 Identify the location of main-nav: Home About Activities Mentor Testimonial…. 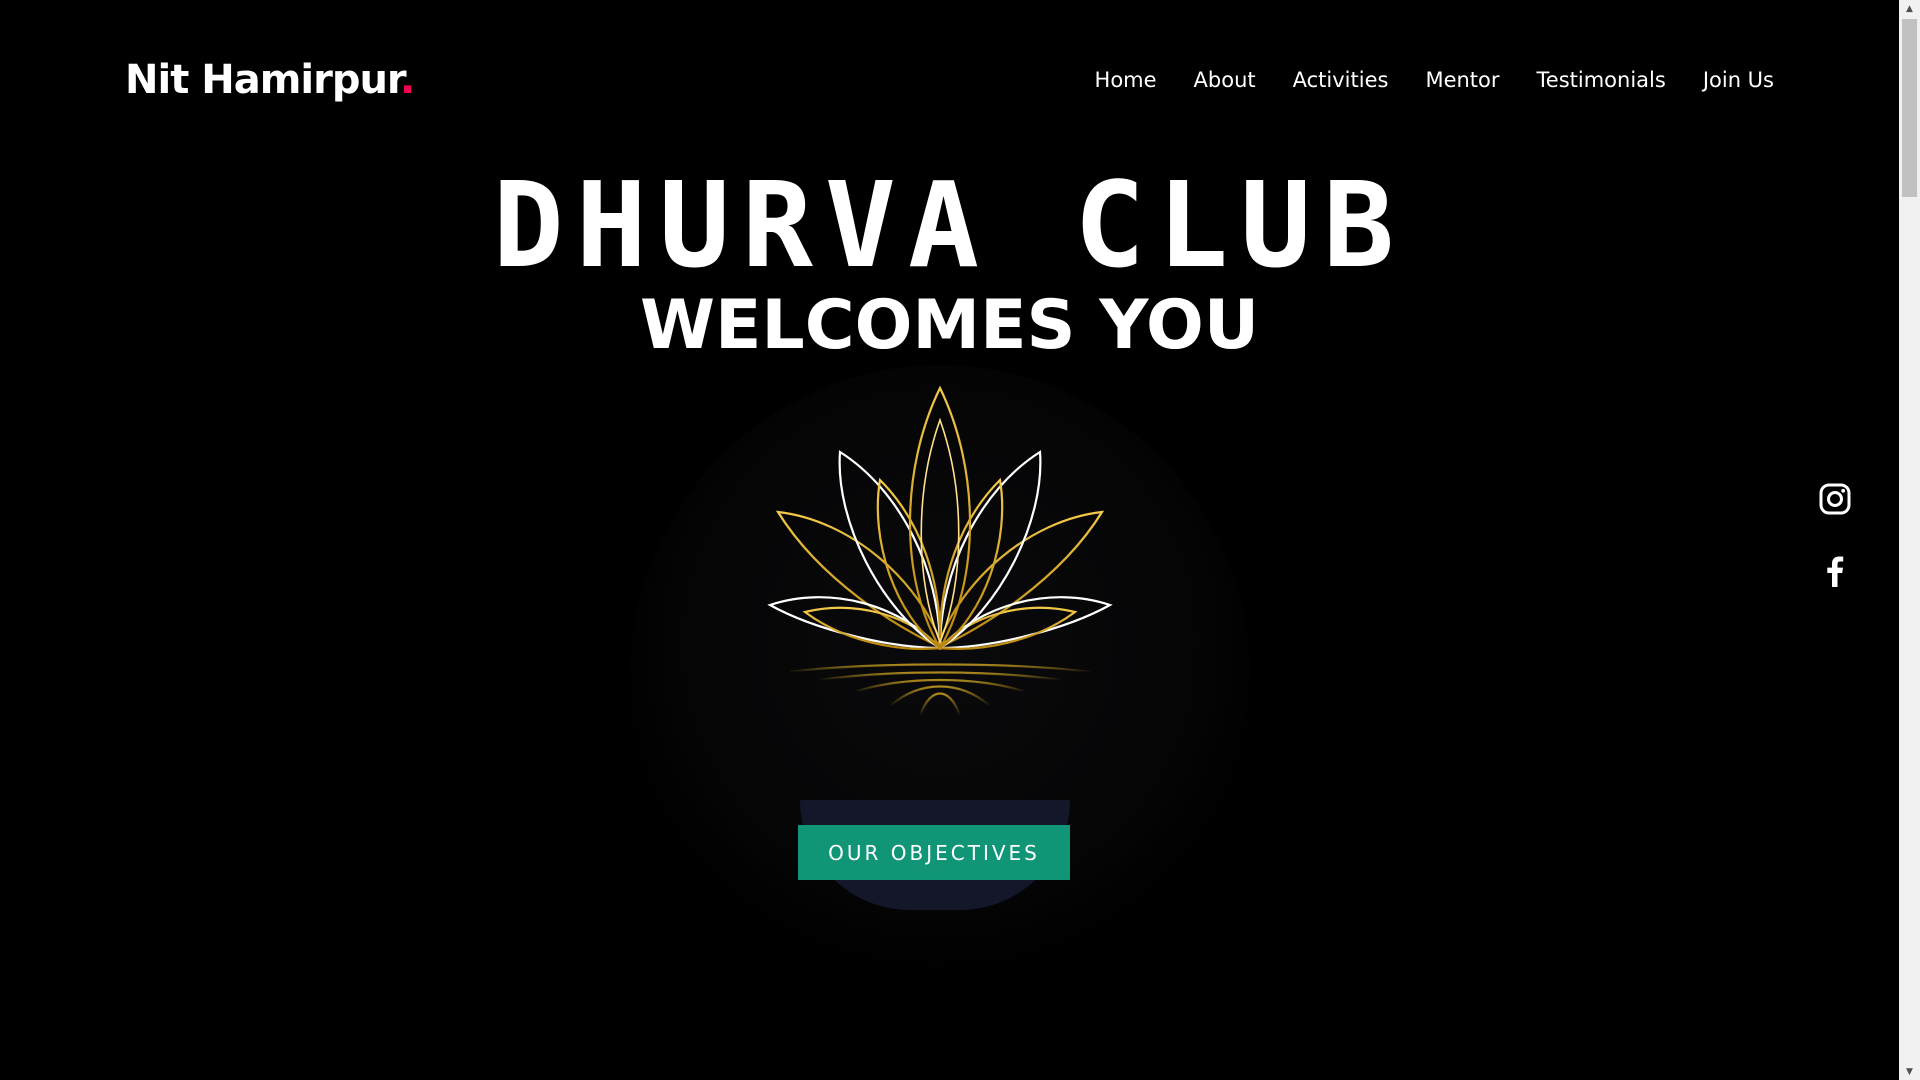
(1434, 80).